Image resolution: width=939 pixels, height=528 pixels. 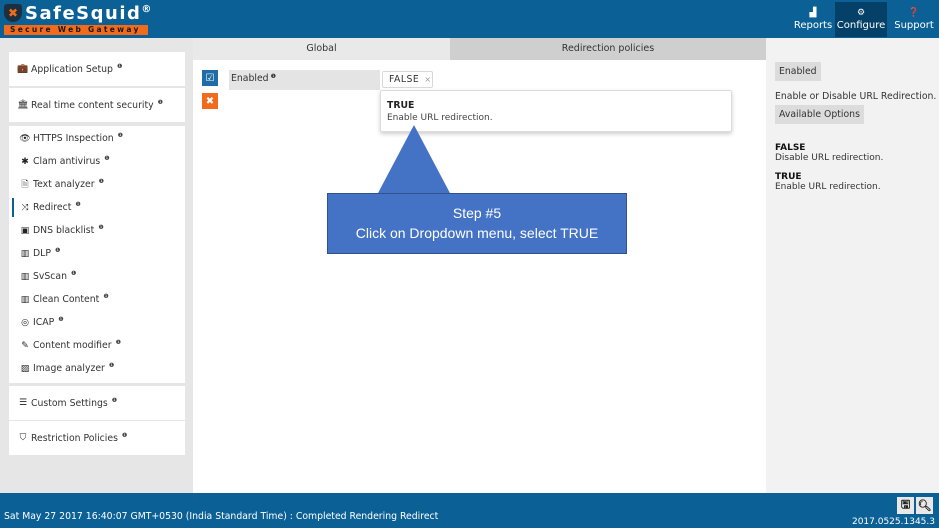 What do you see at coordinates (25, 230) in the screenshot?
I see `dns-icon: ▣` at bounding box center [25, 230].